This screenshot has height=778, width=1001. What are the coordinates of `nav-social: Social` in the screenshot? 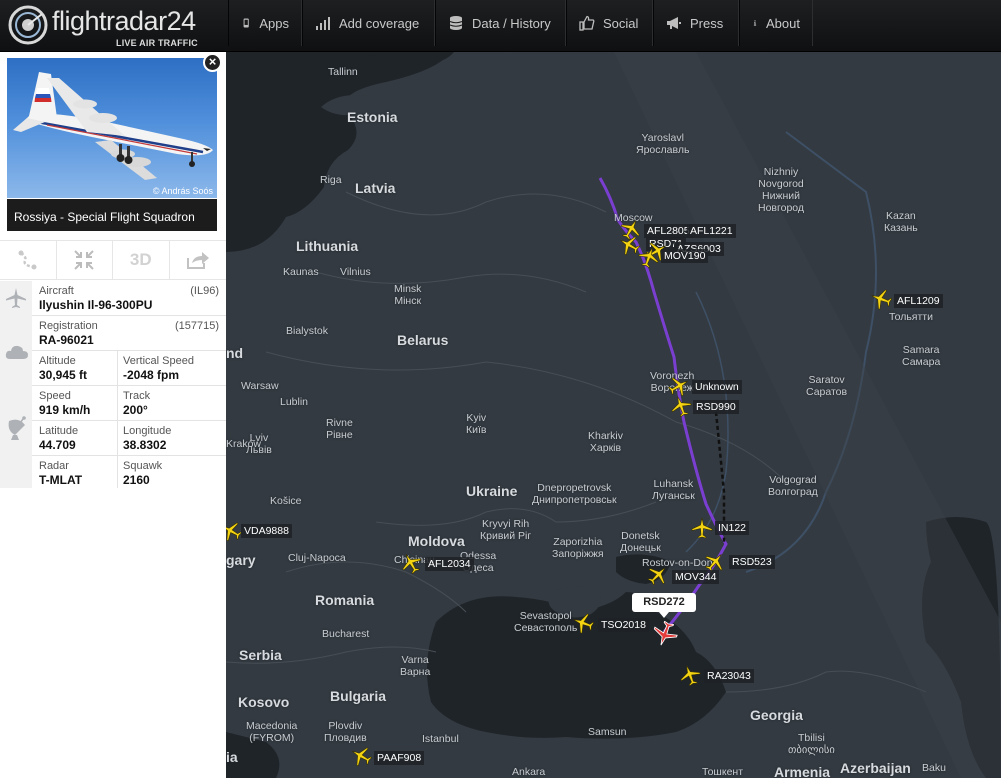 It's located at (609, 23).